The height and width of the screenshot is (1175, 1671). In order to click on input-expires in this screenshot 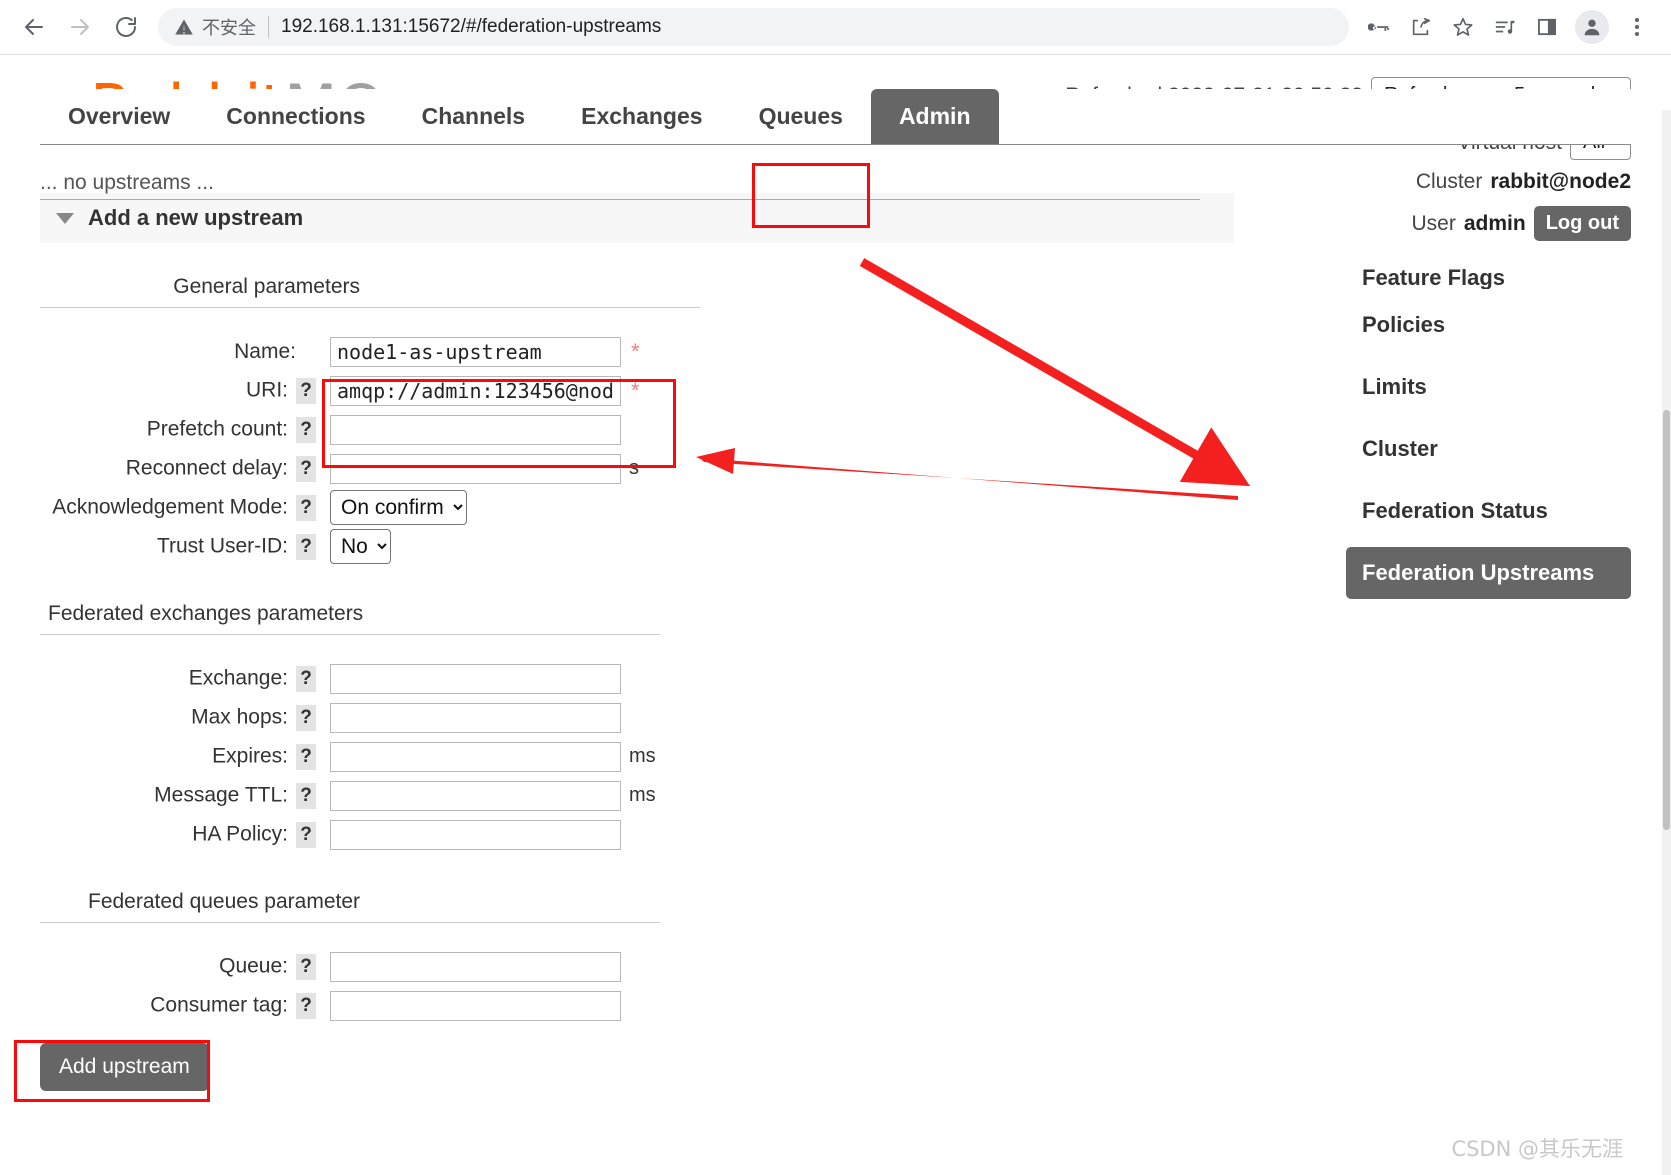, I will do `click(475, 756)`.